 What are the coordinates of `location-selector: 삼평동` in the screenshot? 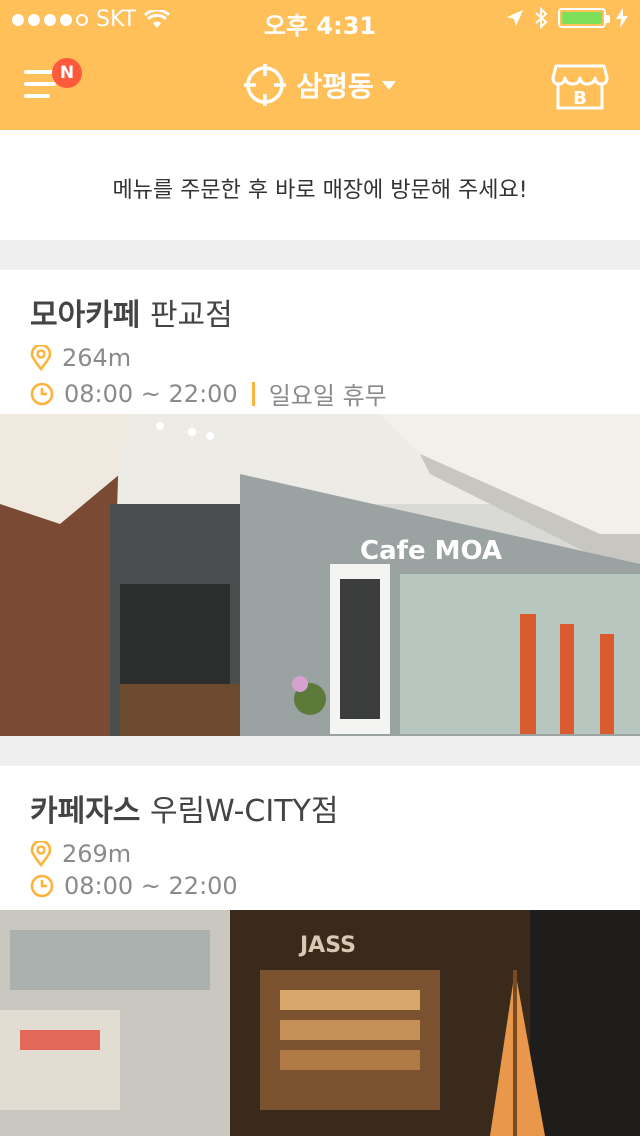 It's located at (320, 85).